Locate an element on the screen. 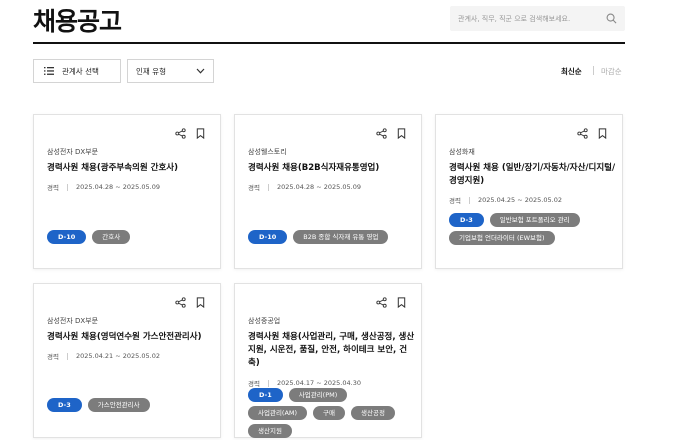 The height and width of the screenshot is (440, 680). job-tag: 구매 is located at coordinates (329, 413).